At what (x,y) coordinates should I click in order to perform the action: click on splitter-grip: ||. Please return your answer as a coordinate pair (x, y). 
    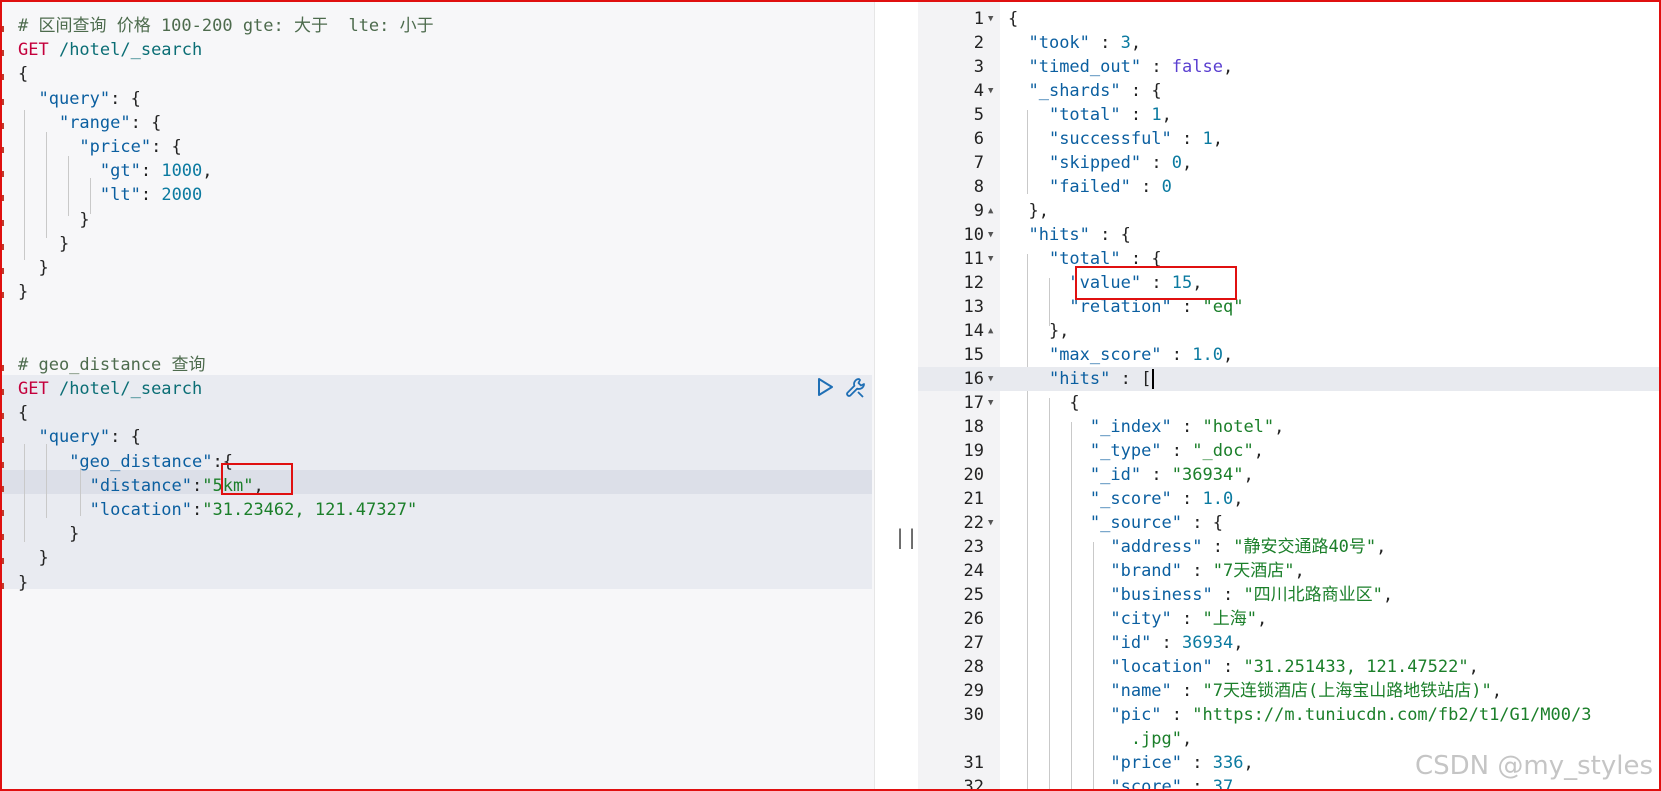
    Looking at the image, I should click on (906, 537).